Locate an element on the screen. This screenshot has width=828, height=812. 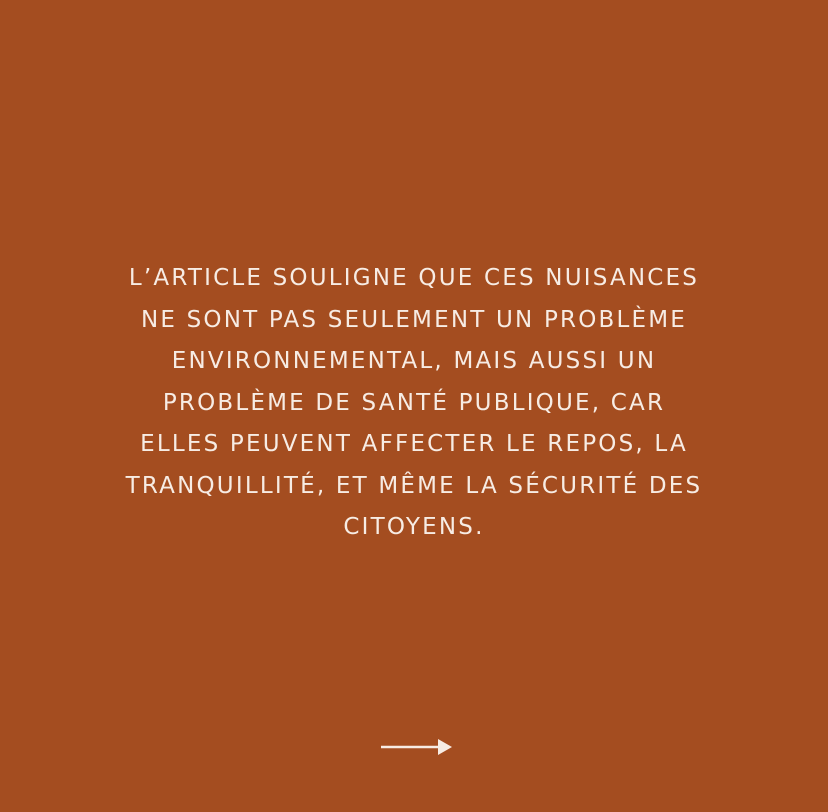
slide-text-line: TRANQUILLITÉ, ET MÊME LA SÉCURITÉ DES is located at coordinates (414, 485).